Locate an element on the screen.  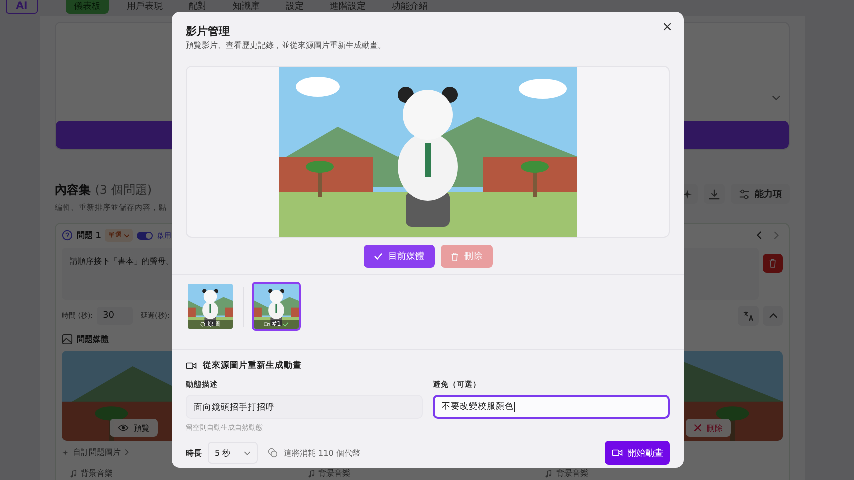
eye-icon is located at coordinates (123, 428).